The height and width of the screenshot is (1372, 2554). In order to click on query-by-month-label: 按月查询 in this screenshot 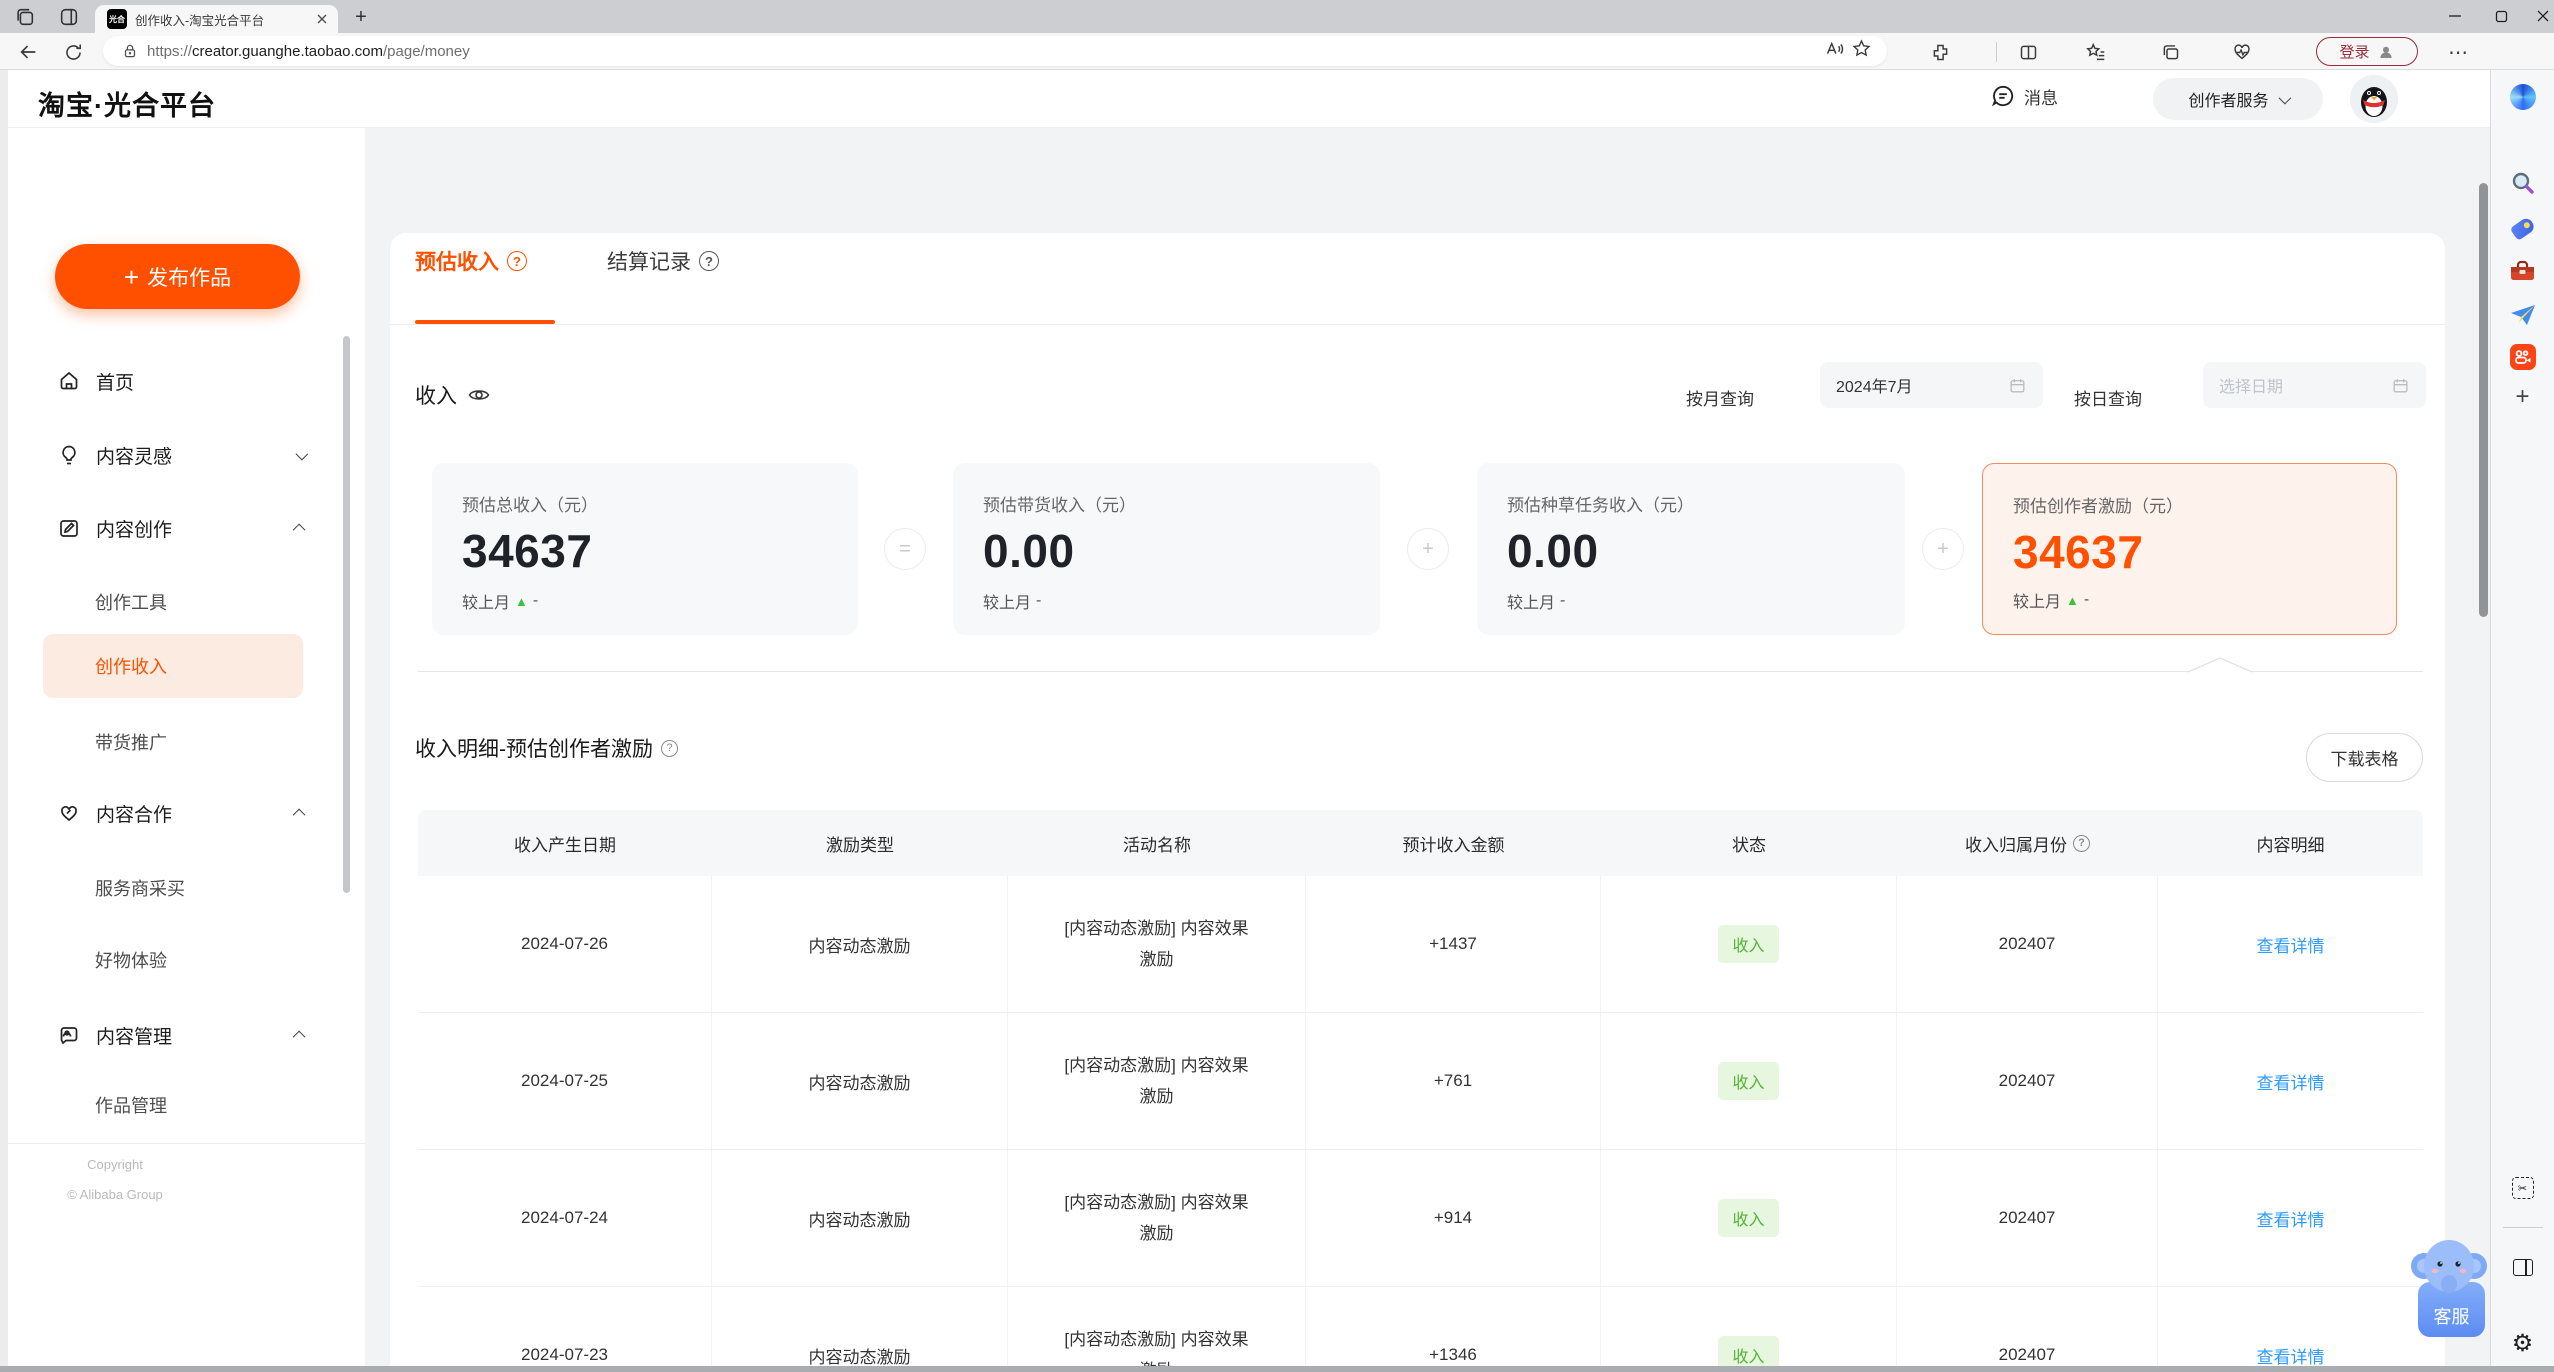, I will do `click(1720, 399)`.